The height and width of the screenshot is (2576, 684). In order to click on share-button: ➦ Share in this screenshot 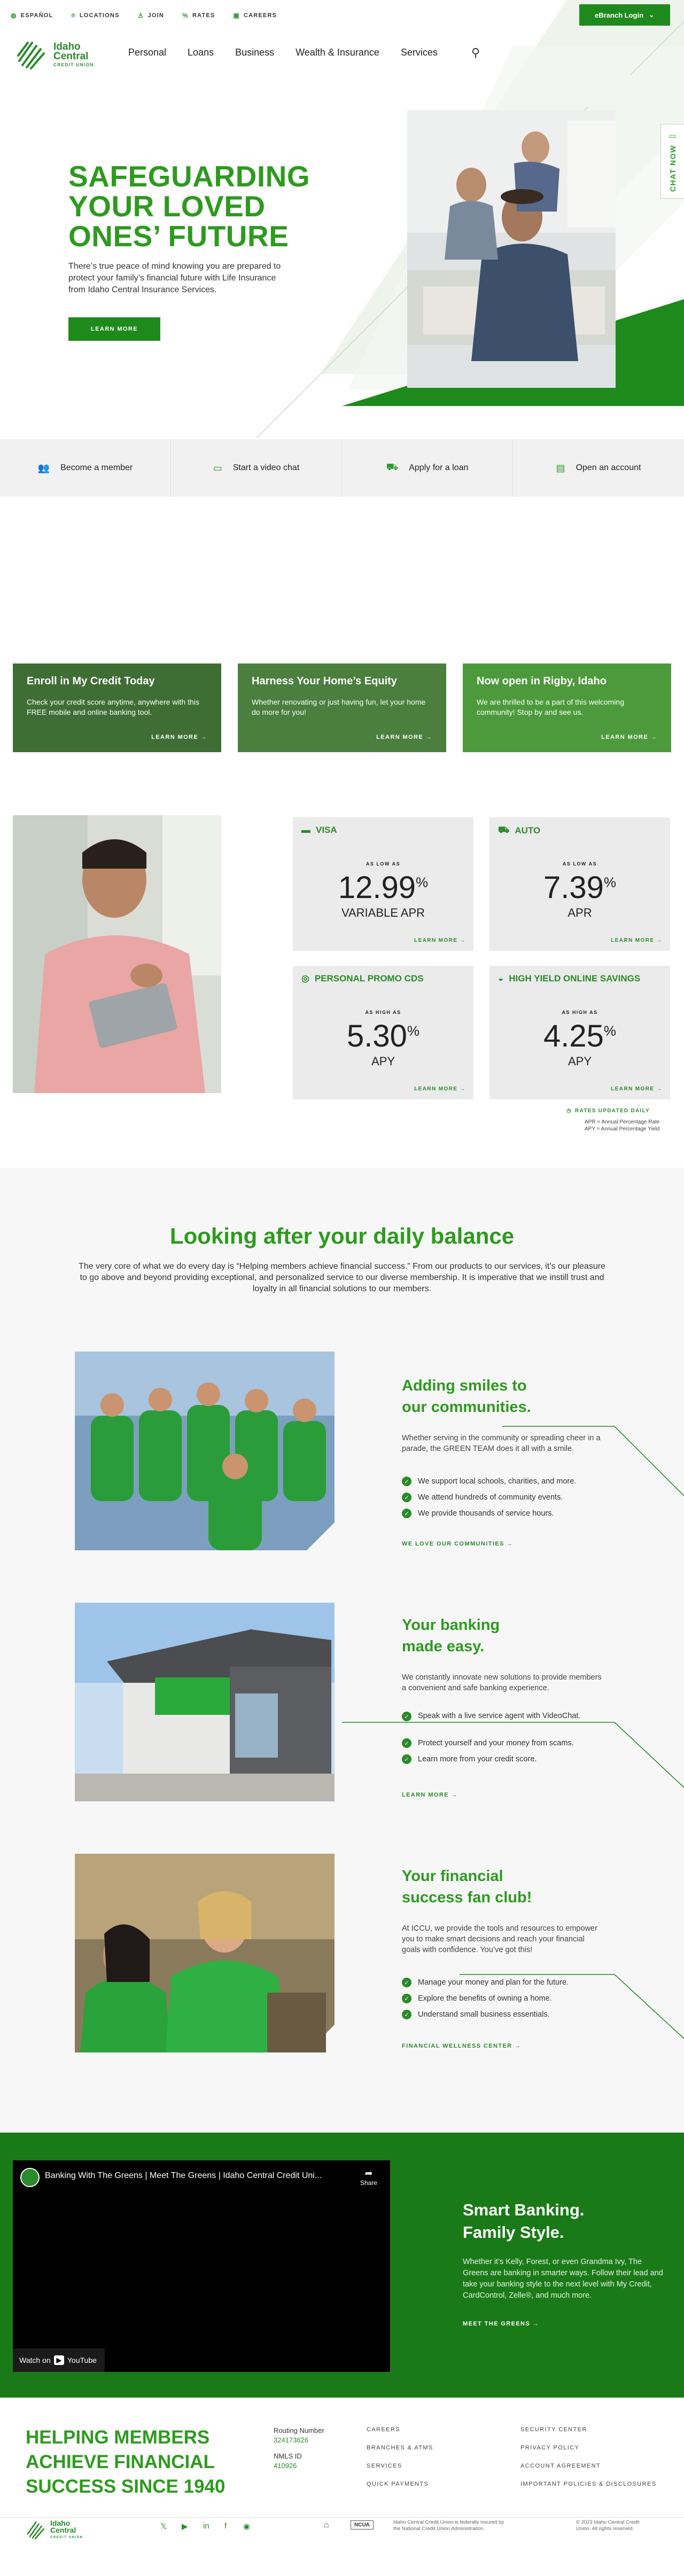, I will do `click(368, 2177)`.